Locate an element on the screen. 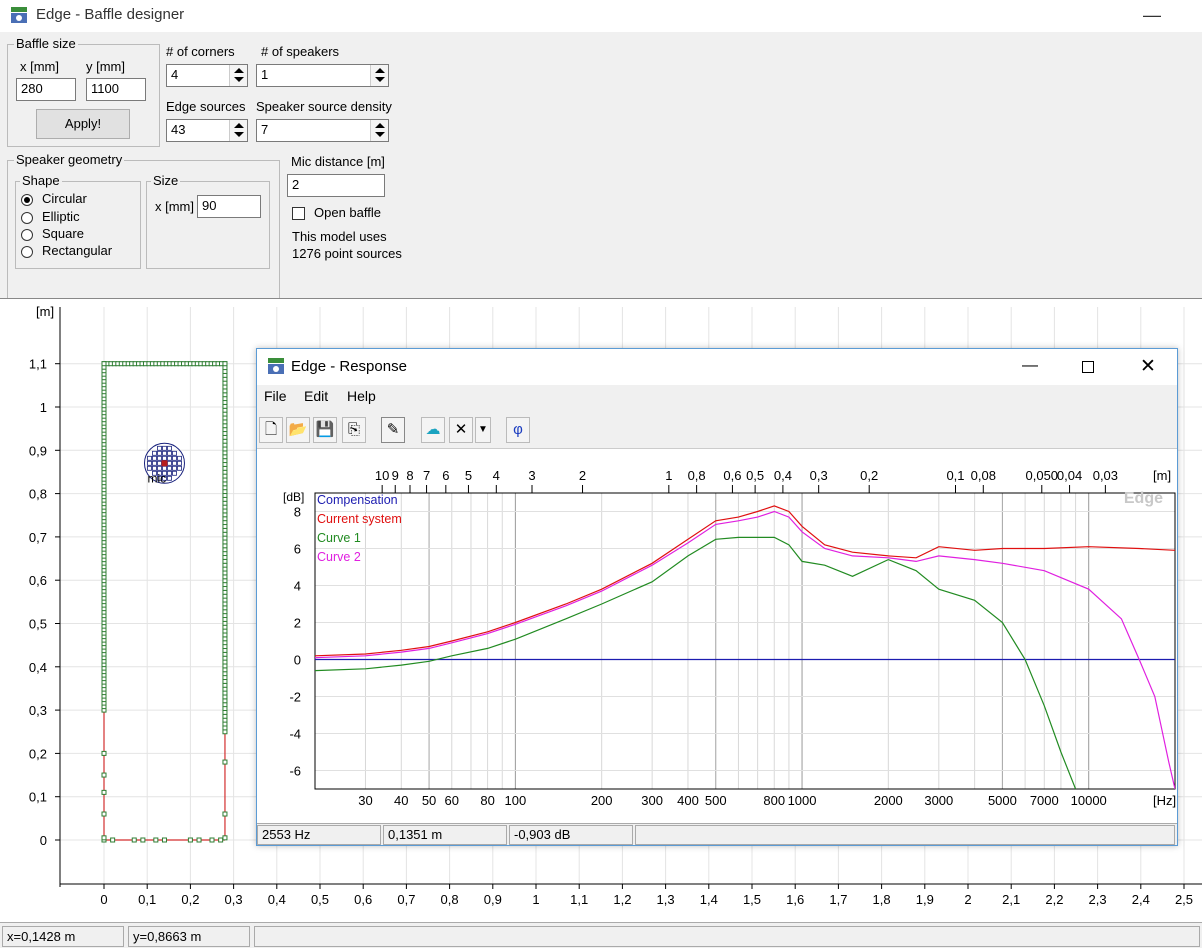  speaker-icon: ☁ is located at coordinates (433, 430).